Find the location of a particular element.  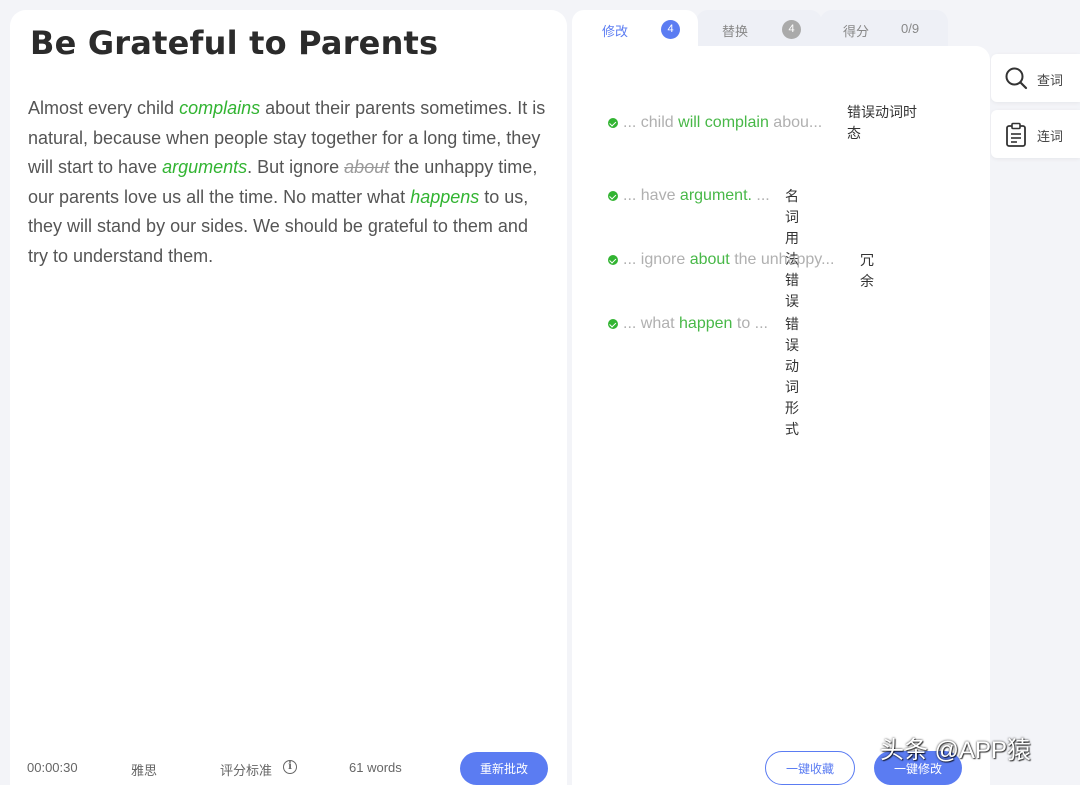

tab-replace: 替换 4 is located at coordinates (759, 30).